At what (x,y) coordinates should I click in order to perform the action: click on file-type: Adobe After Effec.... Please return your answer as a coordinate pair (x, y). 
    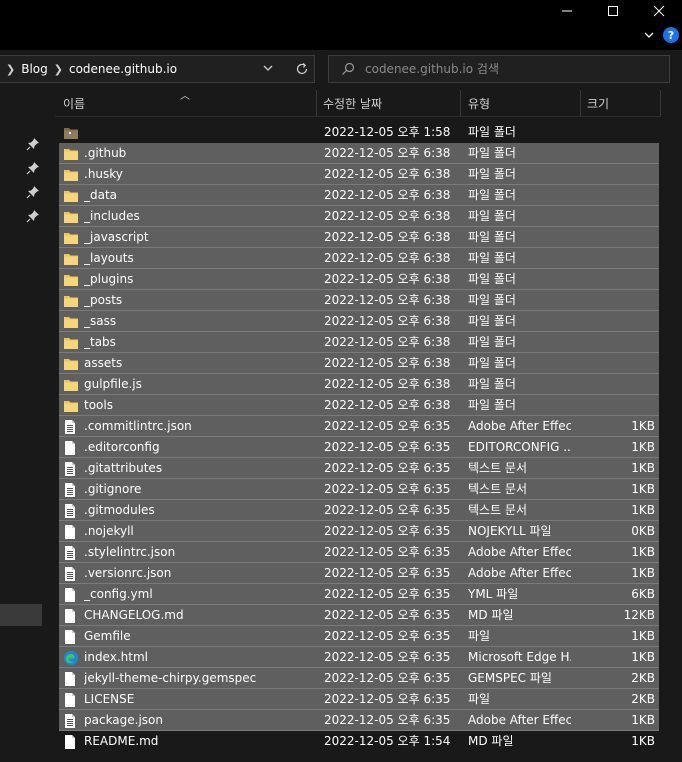
    Looking at the image, I should click on (519, 552).